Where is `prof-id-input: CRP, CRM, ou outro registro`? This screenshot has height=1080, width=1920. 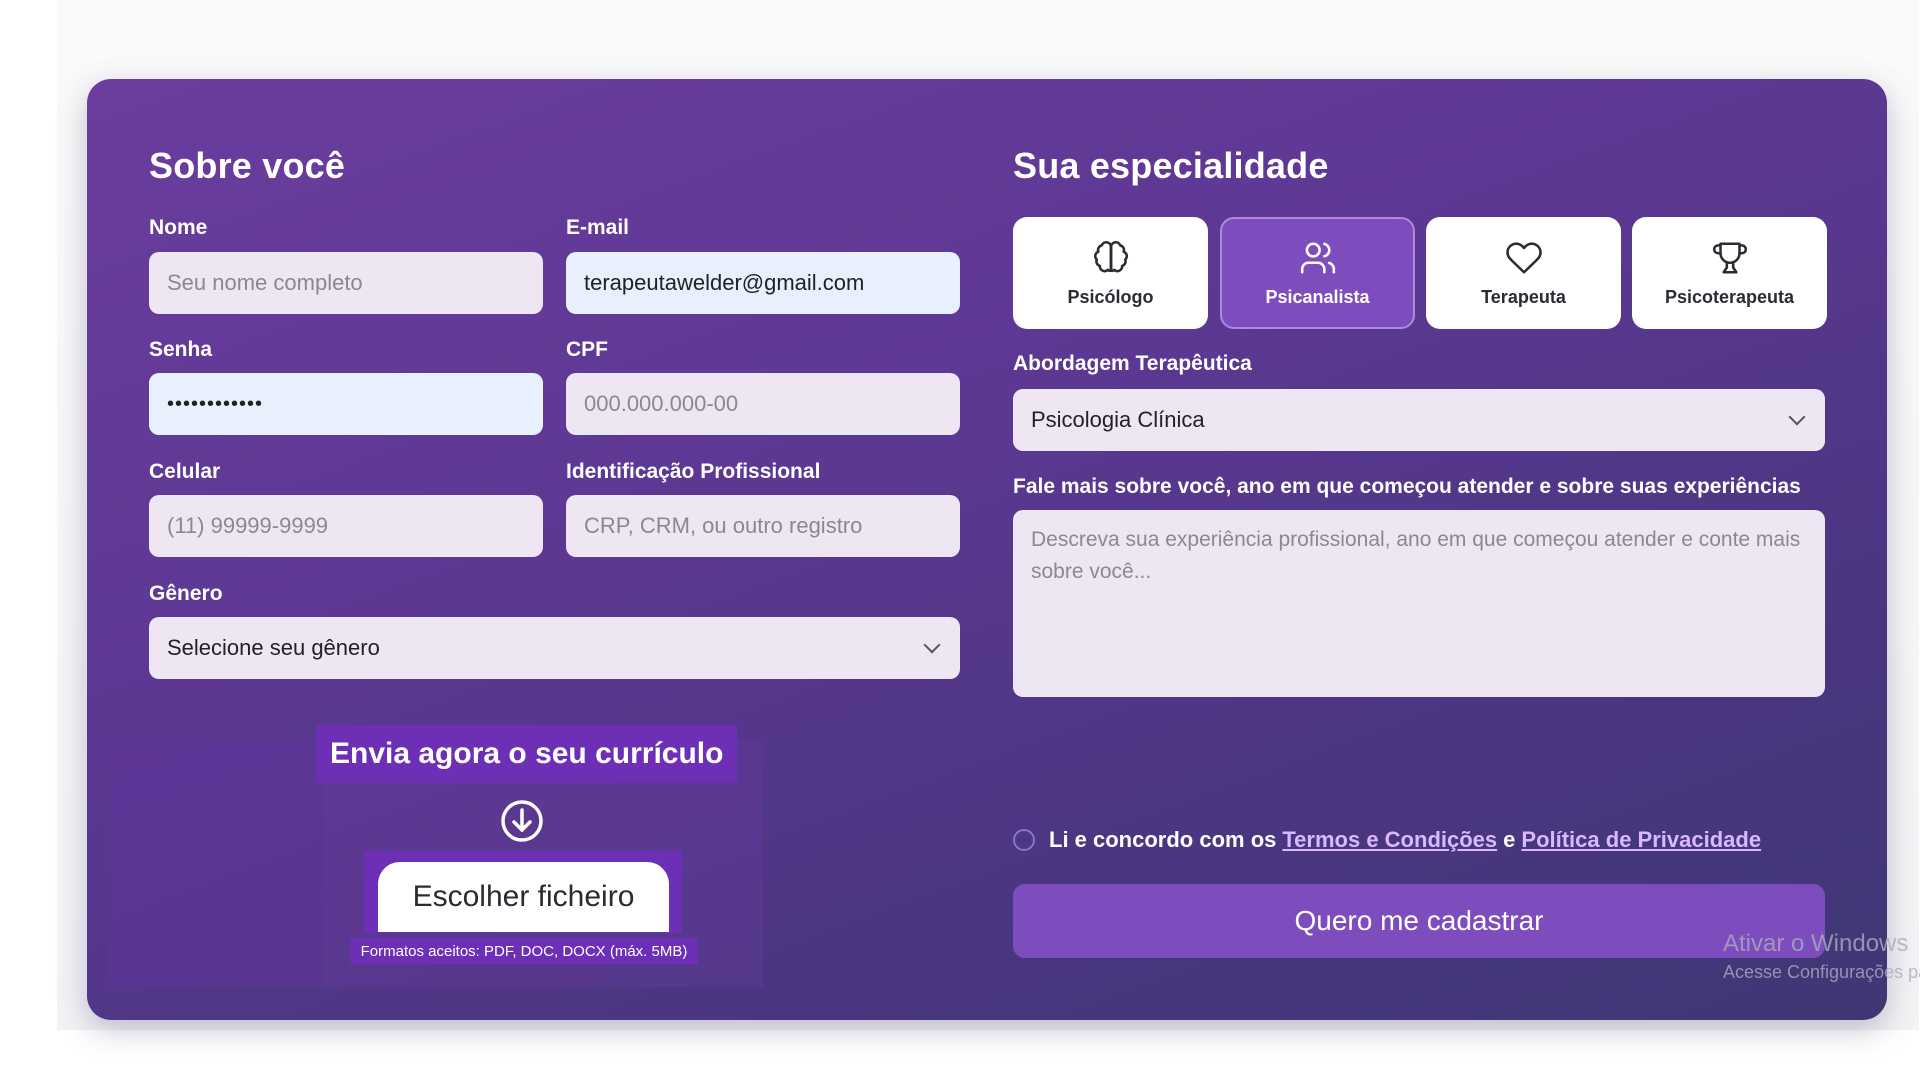
prof-id-input: CRP, CRM, ou outro registro is located at coordinates (763, 526).